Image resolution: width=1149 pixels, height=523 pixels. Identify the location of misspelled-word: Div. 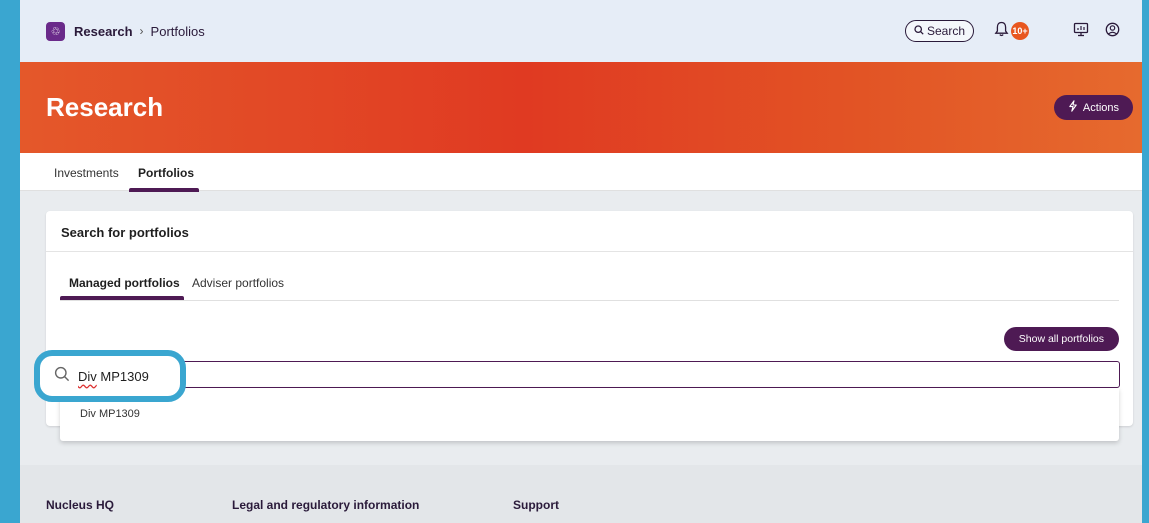
(87, 376).